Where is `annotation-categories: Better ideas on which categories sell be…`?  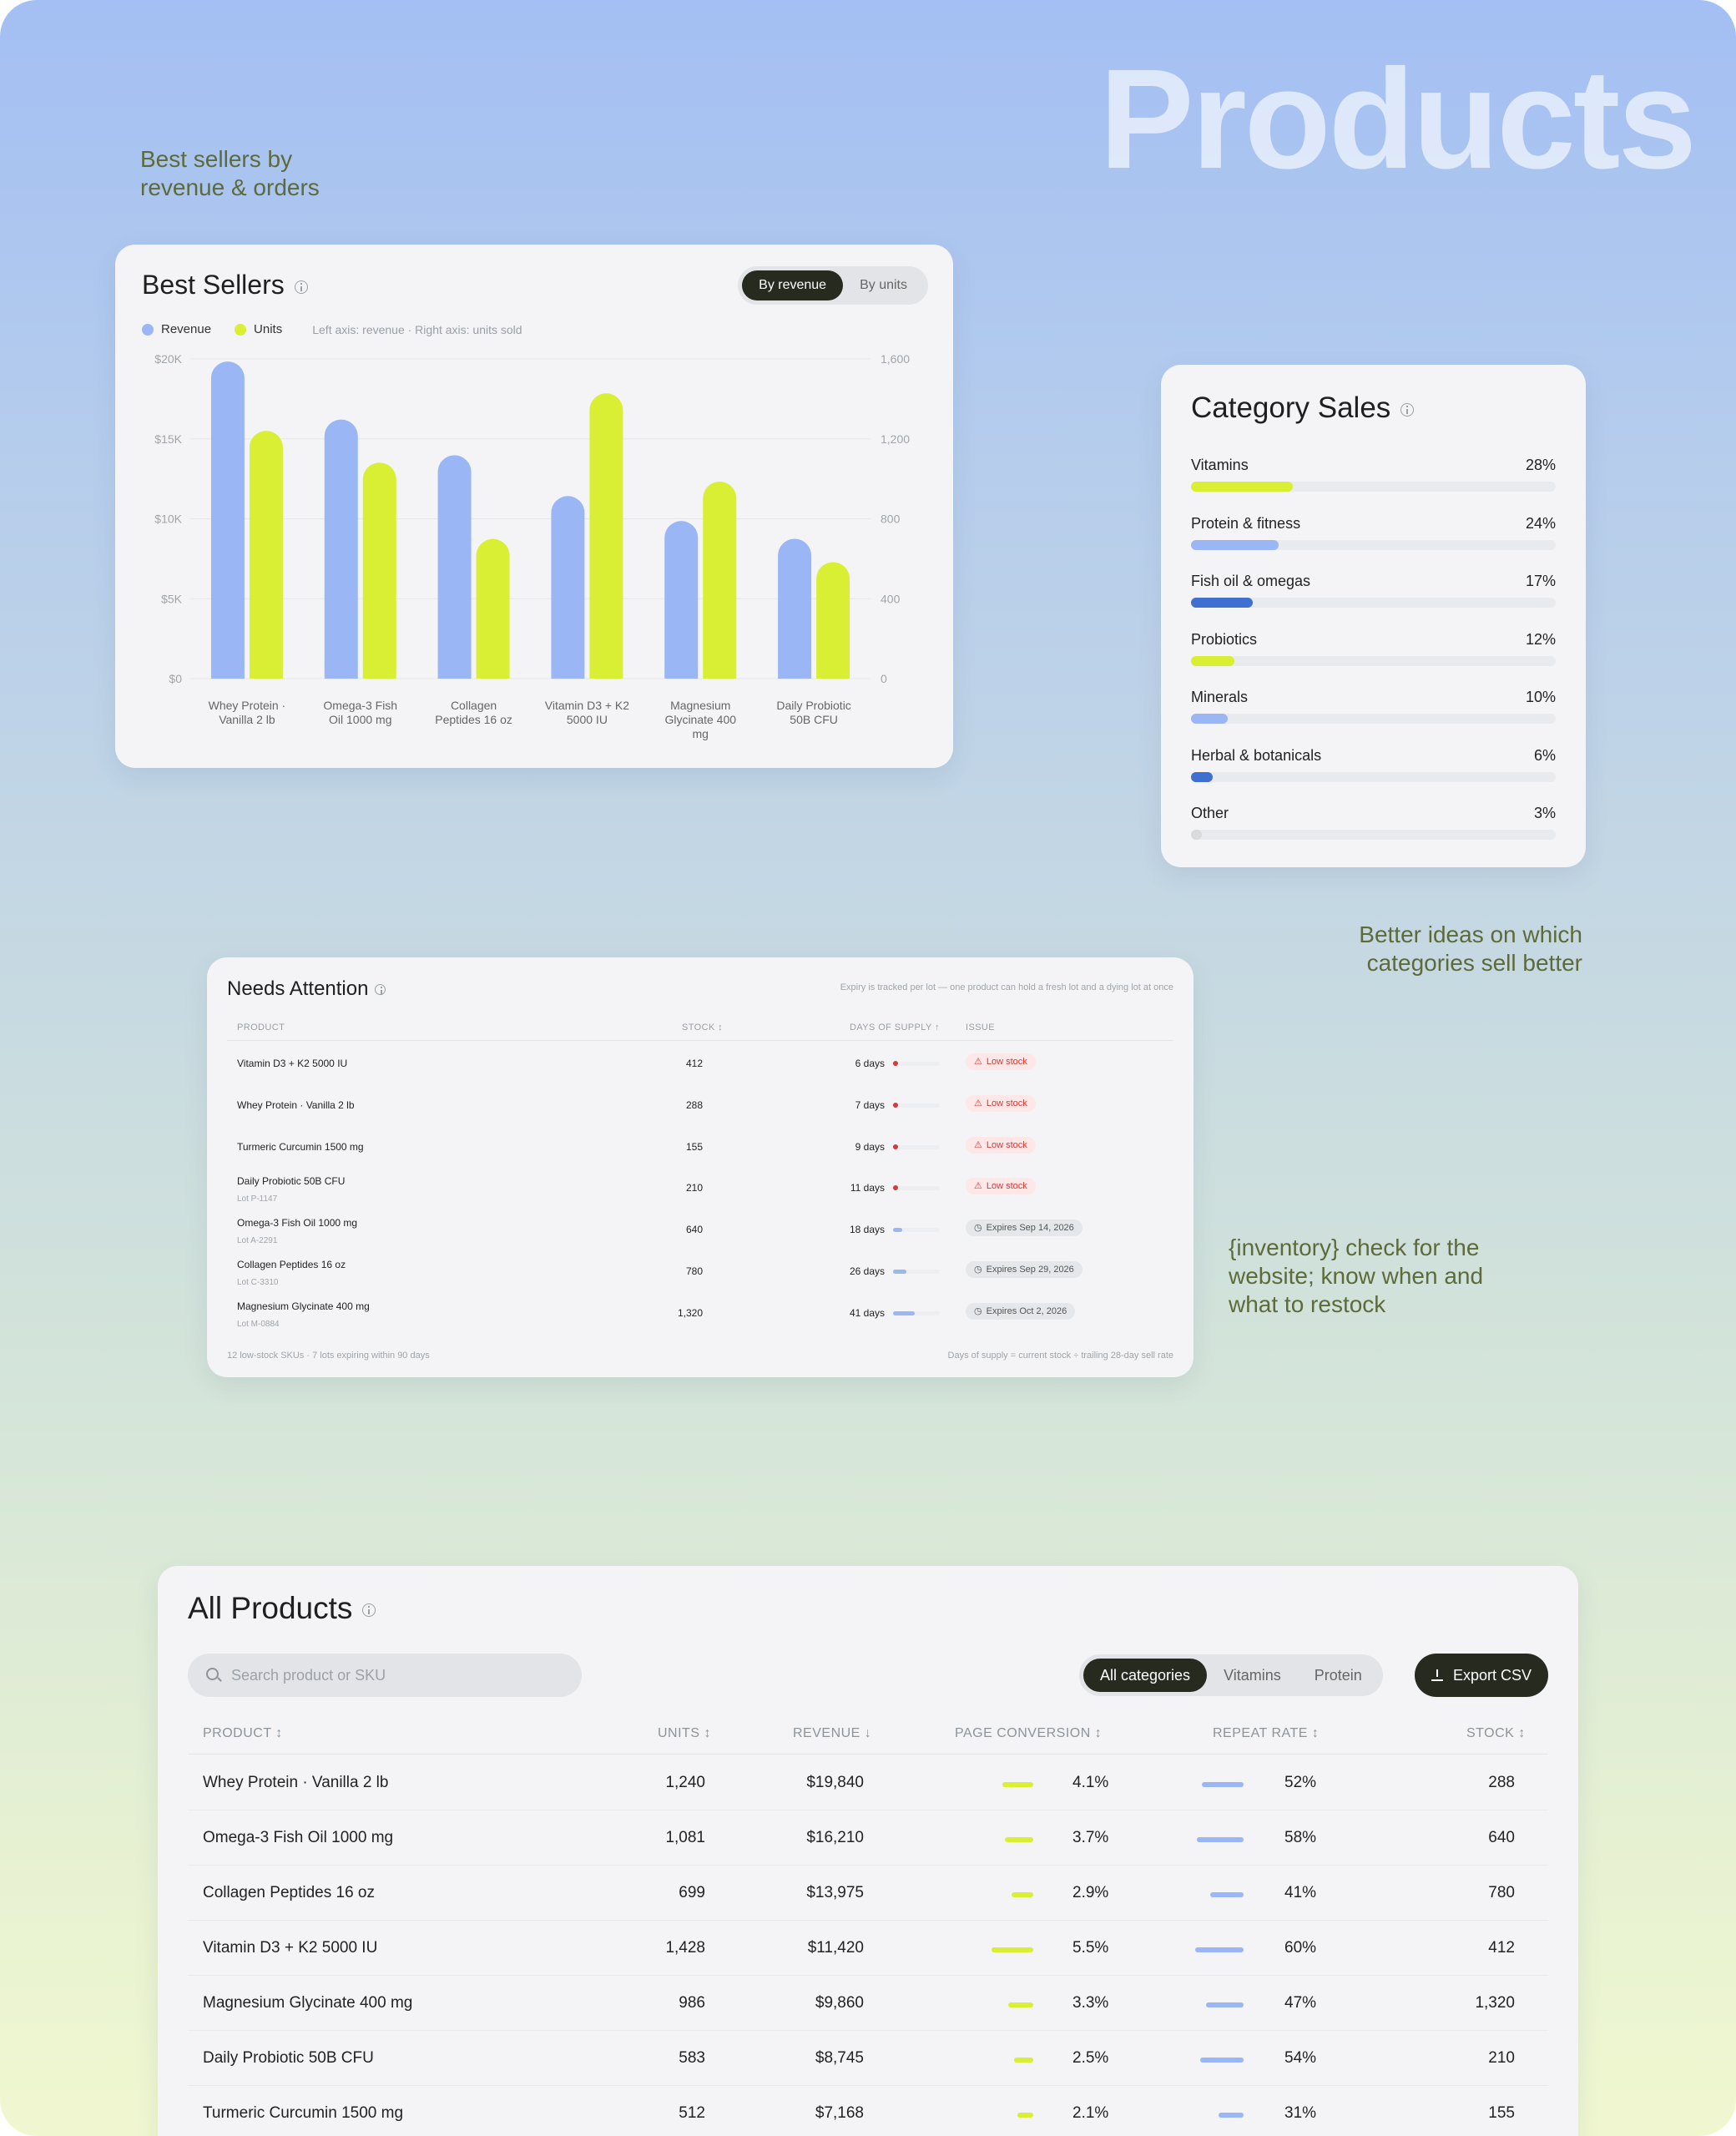
annotation-categories: Better ideas on which categories sell be… is located at coordinates (1470, 949).